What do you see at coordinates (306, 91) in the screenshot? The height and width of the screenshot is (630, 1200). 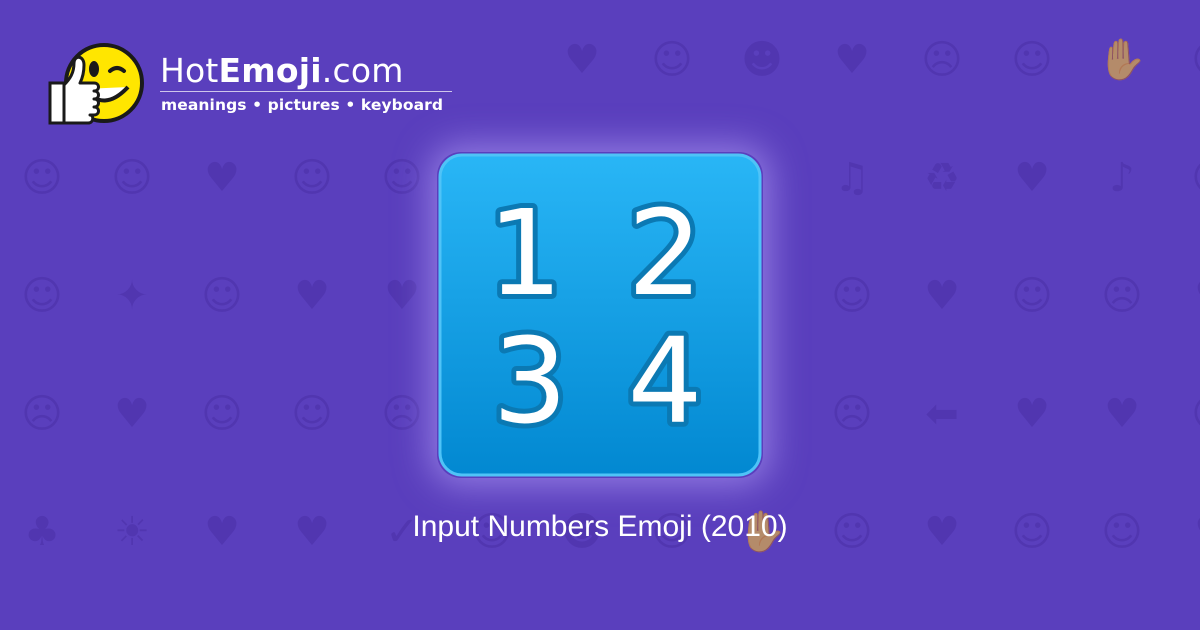 I see `logo-divider` at bounding box center [306, 91].